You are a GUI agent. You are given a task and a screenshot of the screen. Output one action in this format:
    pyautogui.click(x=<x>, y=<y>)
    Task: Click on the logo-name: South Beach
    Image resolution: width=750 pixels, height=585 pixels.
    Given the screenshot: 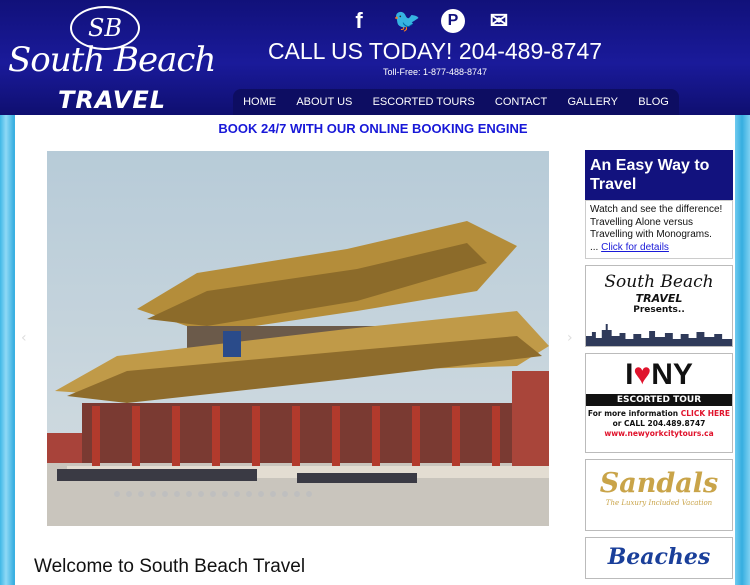 What is the action you would take?
    pyautogui.click(x=112, y=60)
    